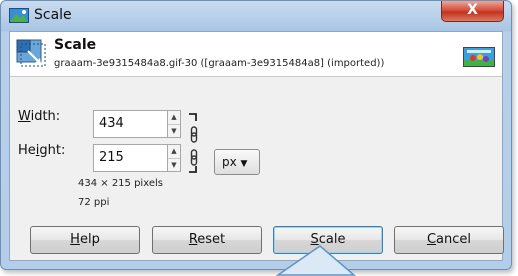 The width and height of the screenshot is (518, 276). I want to click on width-spinner: ▲ ▼, so click(174, 124).